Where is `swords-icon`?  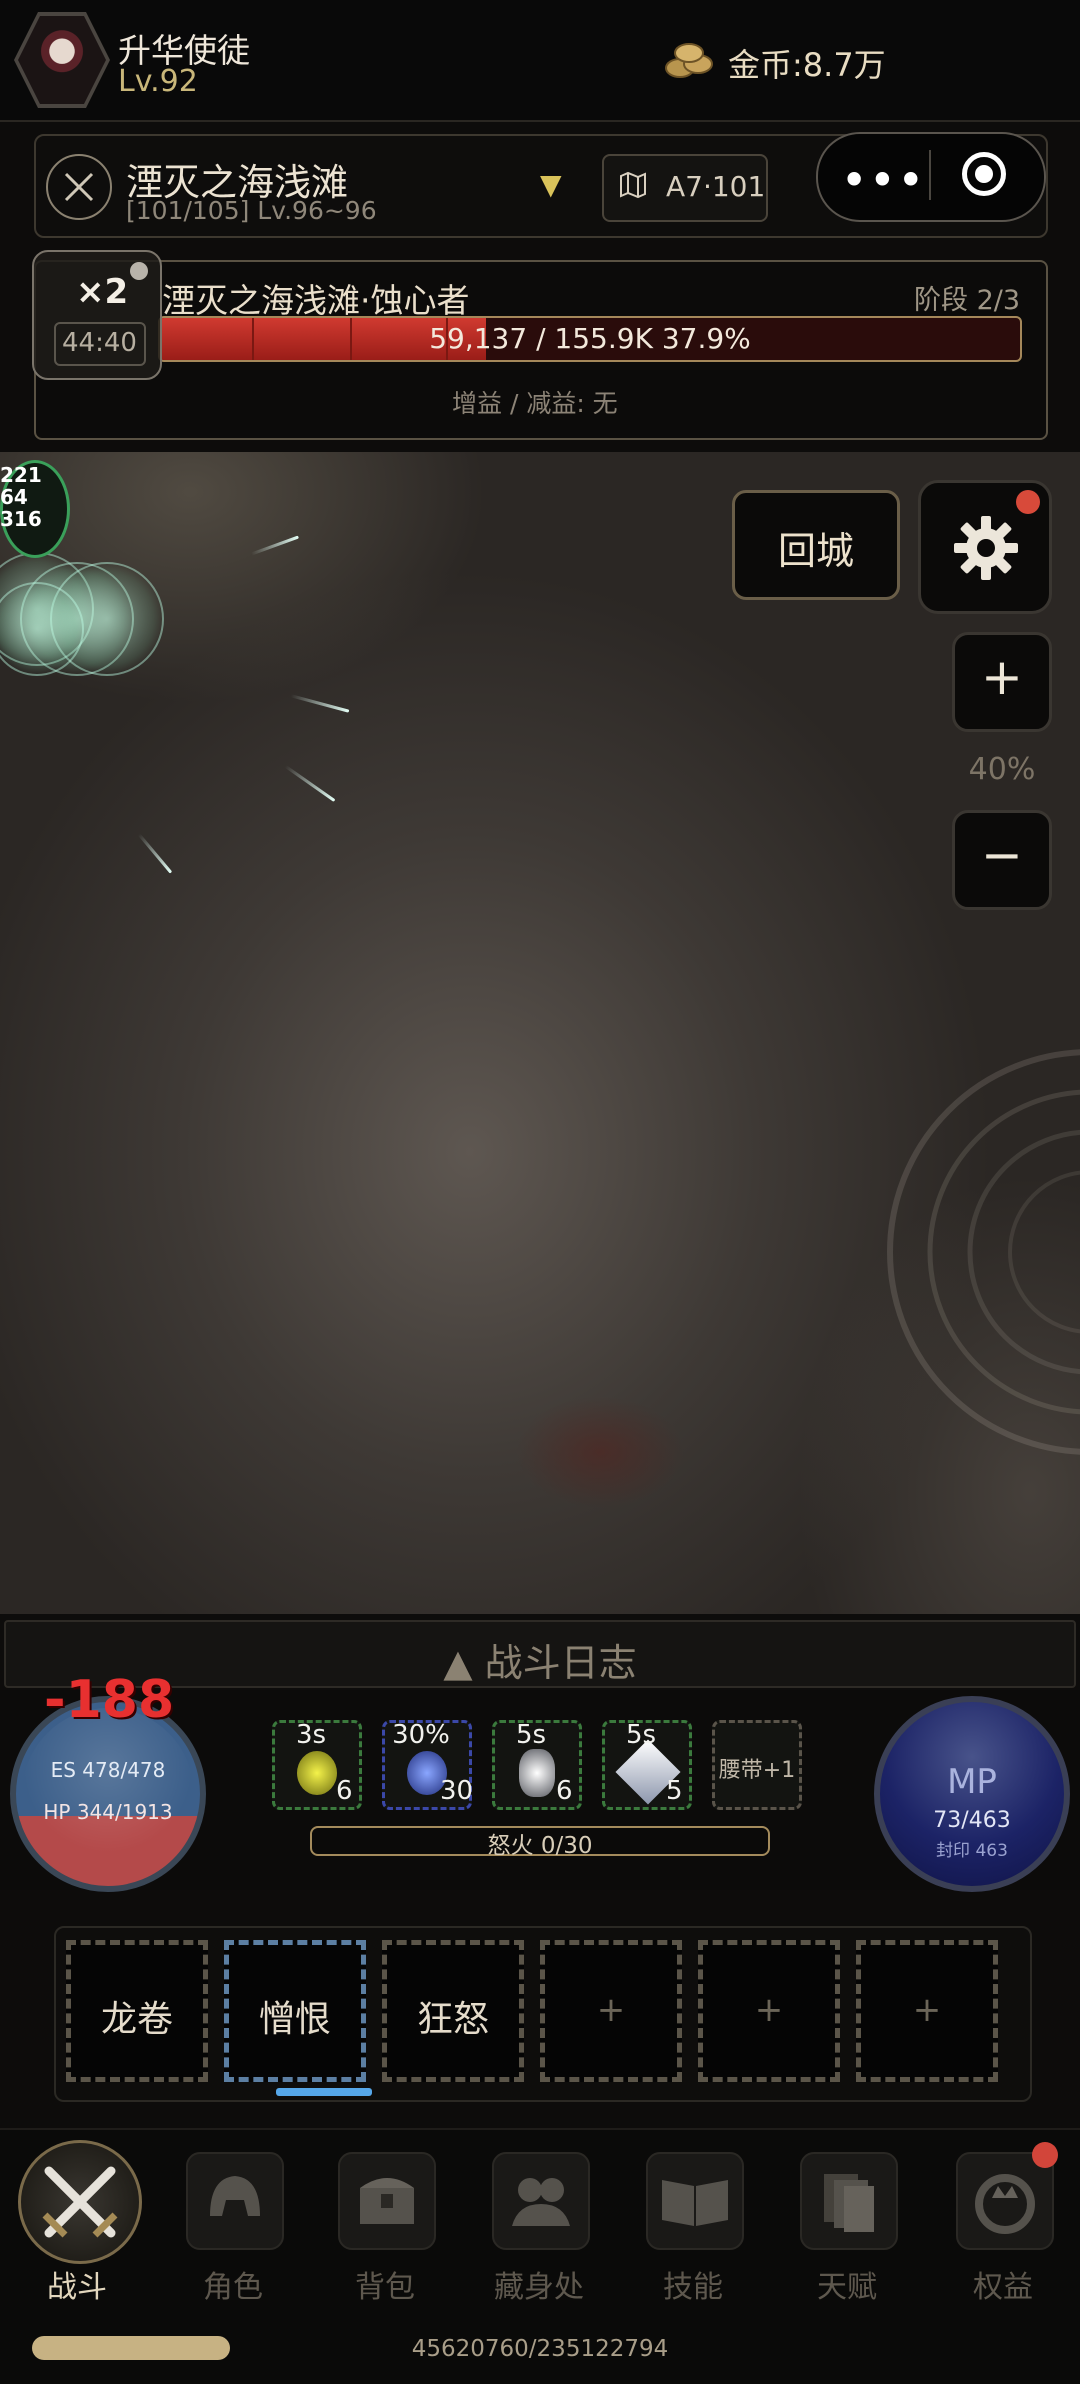 swords-icon is located at coordinates (80, 2202).